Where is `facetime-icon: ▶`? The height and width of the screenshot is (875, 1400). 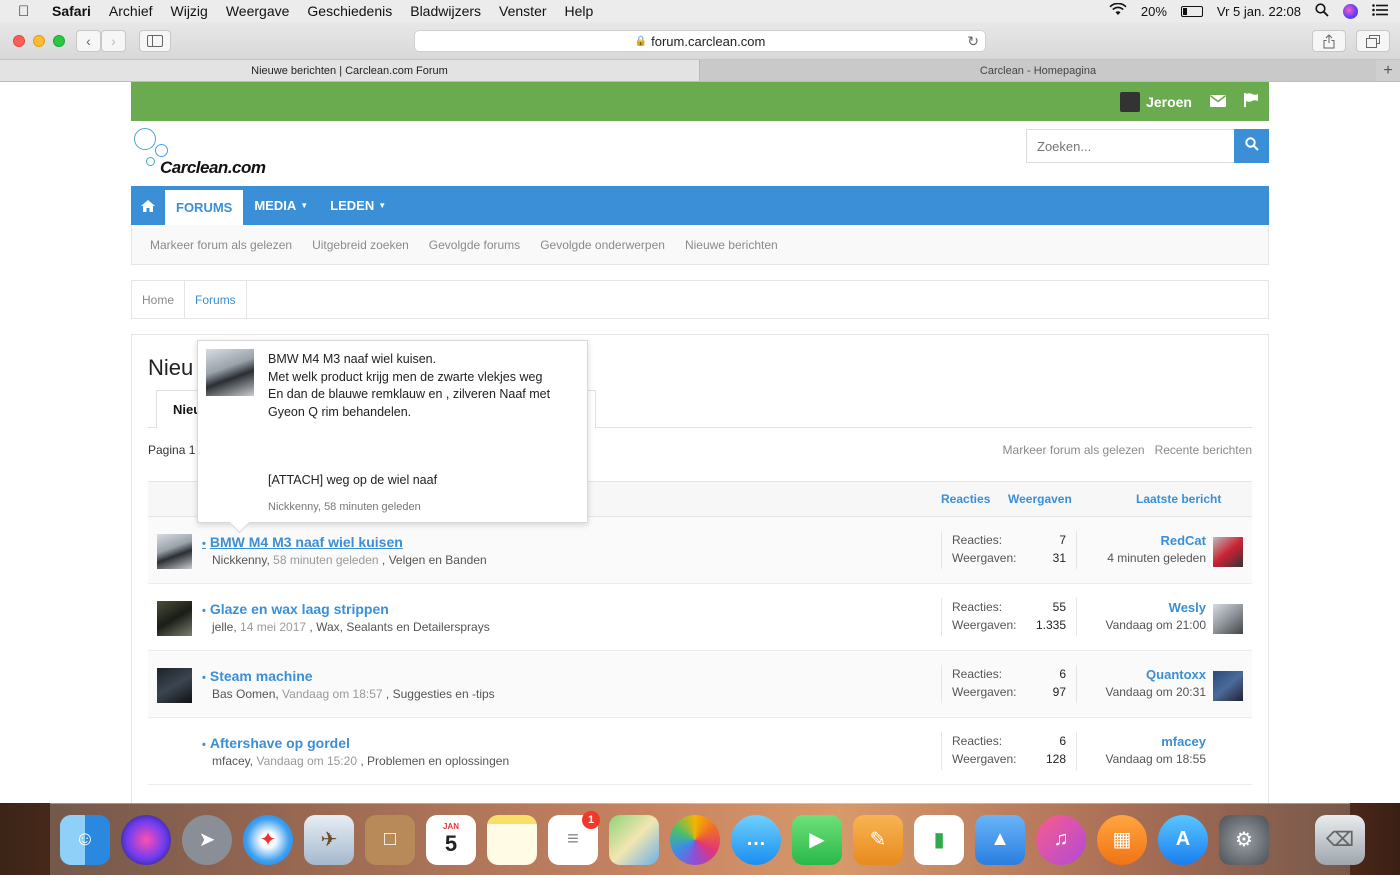 facetime-icon: ▶ is located at coordinates (817, 839).